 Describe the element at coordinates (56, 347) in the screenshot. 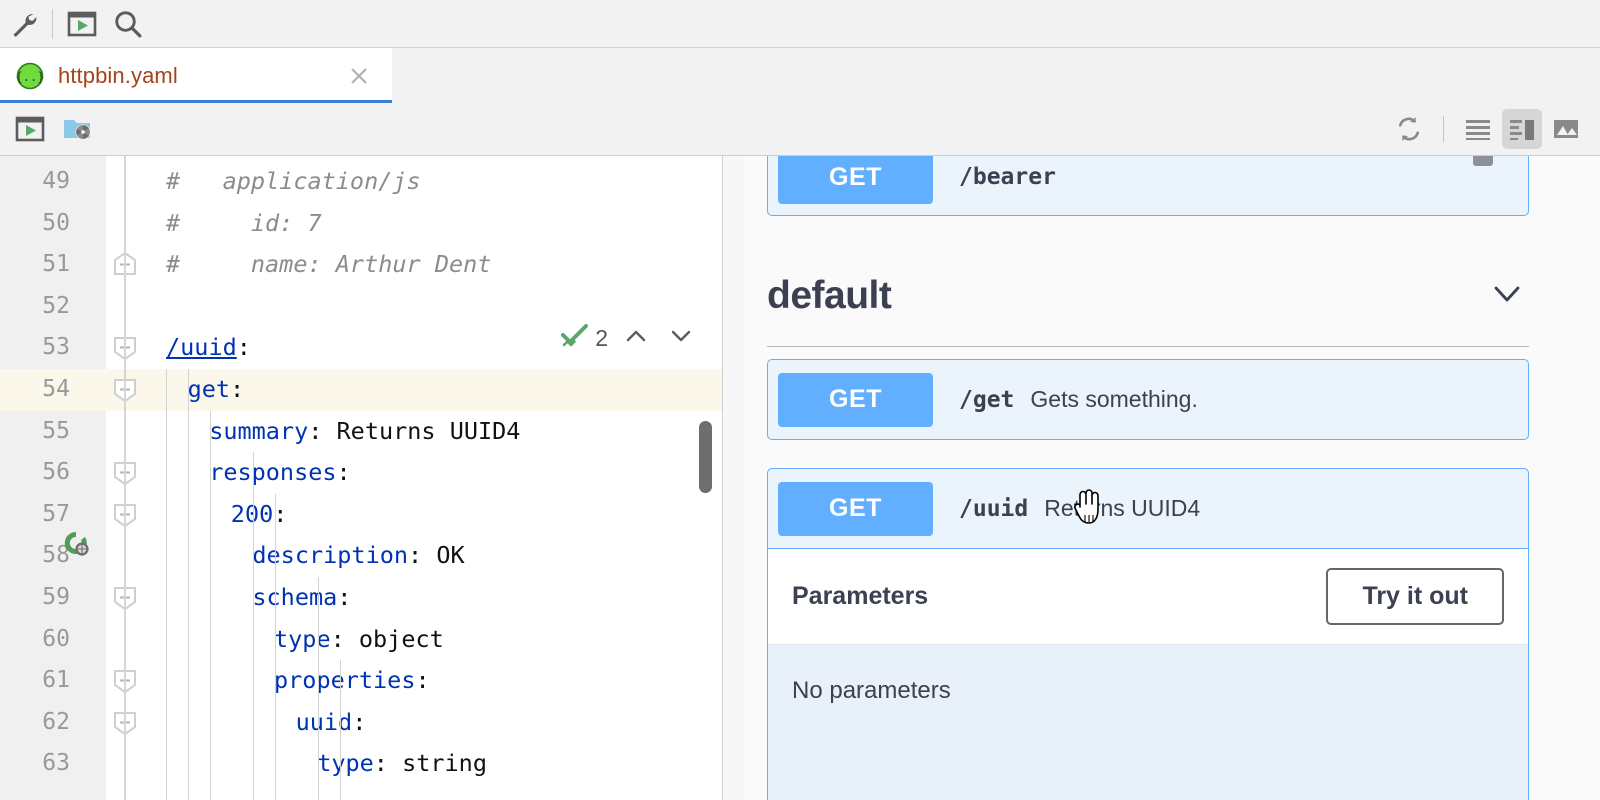

I see `line-number: 53` at that location.